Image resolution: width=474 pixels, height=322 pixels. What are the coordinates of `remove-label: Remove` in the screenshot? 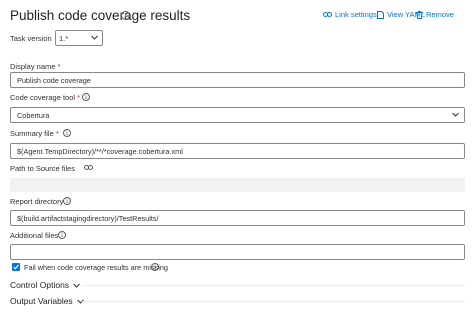 It's located at (440, 14).